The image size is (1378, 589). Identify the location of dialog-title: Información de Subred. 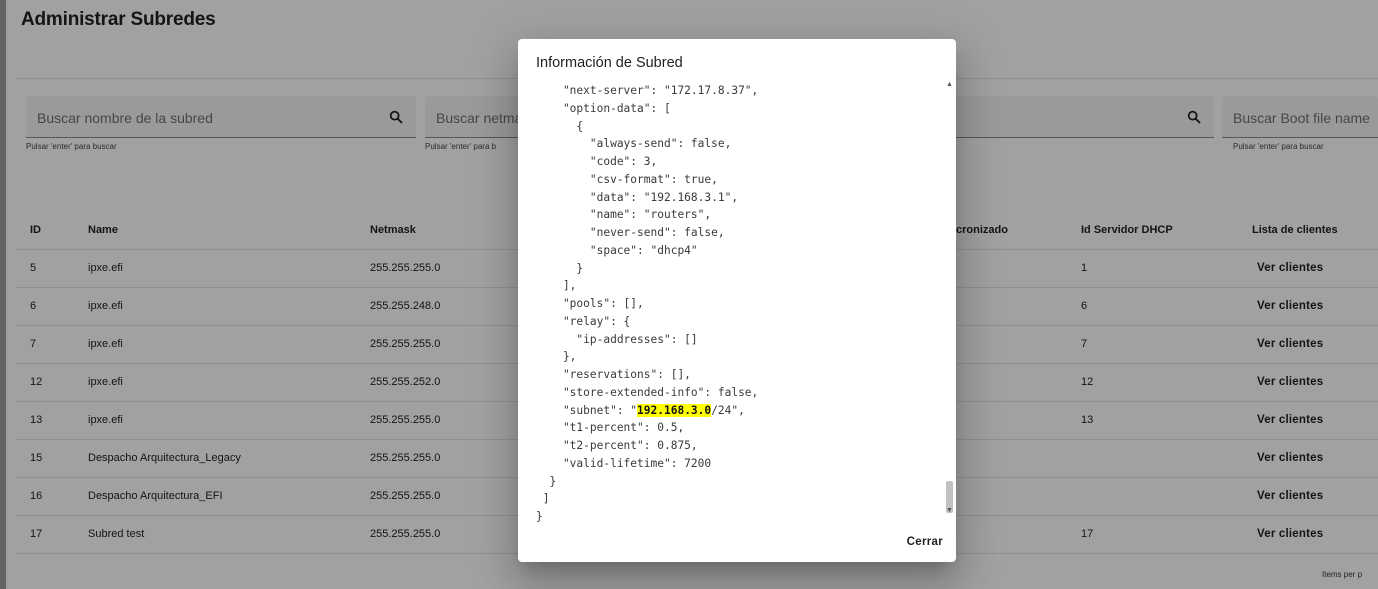
(609, 63).